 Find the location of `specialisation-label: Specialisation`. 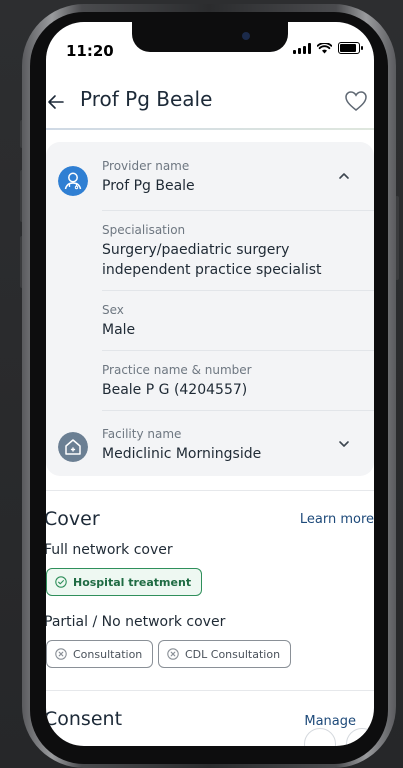

specialisation-label: Specialisation is located at coordinates (144, 230).